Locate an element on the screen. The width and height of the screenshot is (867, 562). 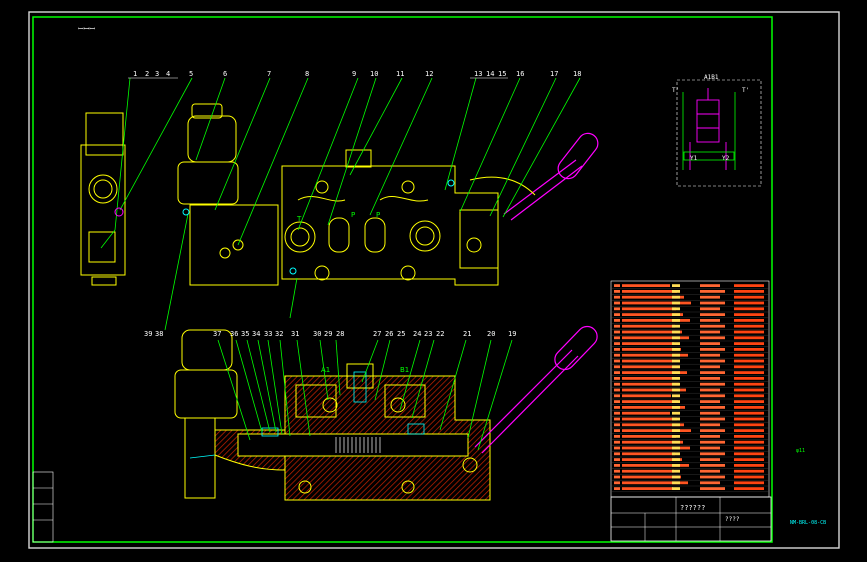
port-label-p: P is located at coordinates (353, 215).